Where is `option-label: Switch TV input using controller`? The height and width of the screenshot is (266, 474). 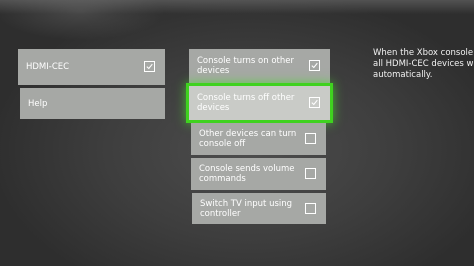 option-label: Switch TV input using controller is located at coordinates (246, 208).